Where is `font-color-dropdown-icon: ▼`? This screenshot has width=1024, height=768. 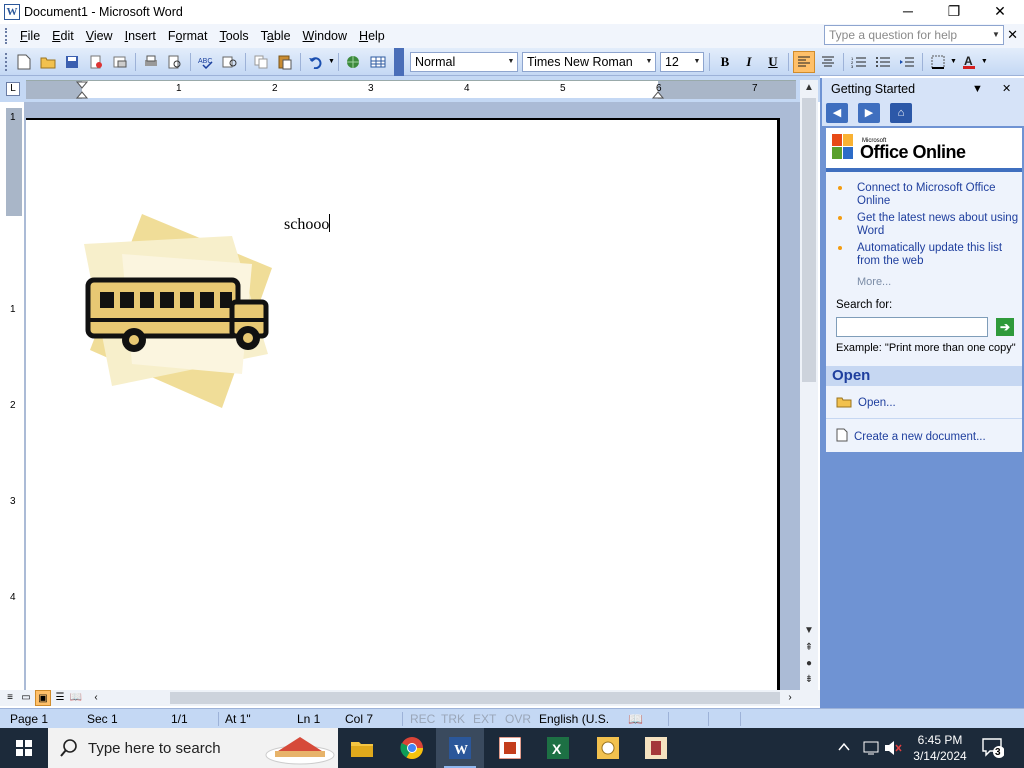
font-color-dropdown-icon: ▼ is located at coordinates (984, 61).